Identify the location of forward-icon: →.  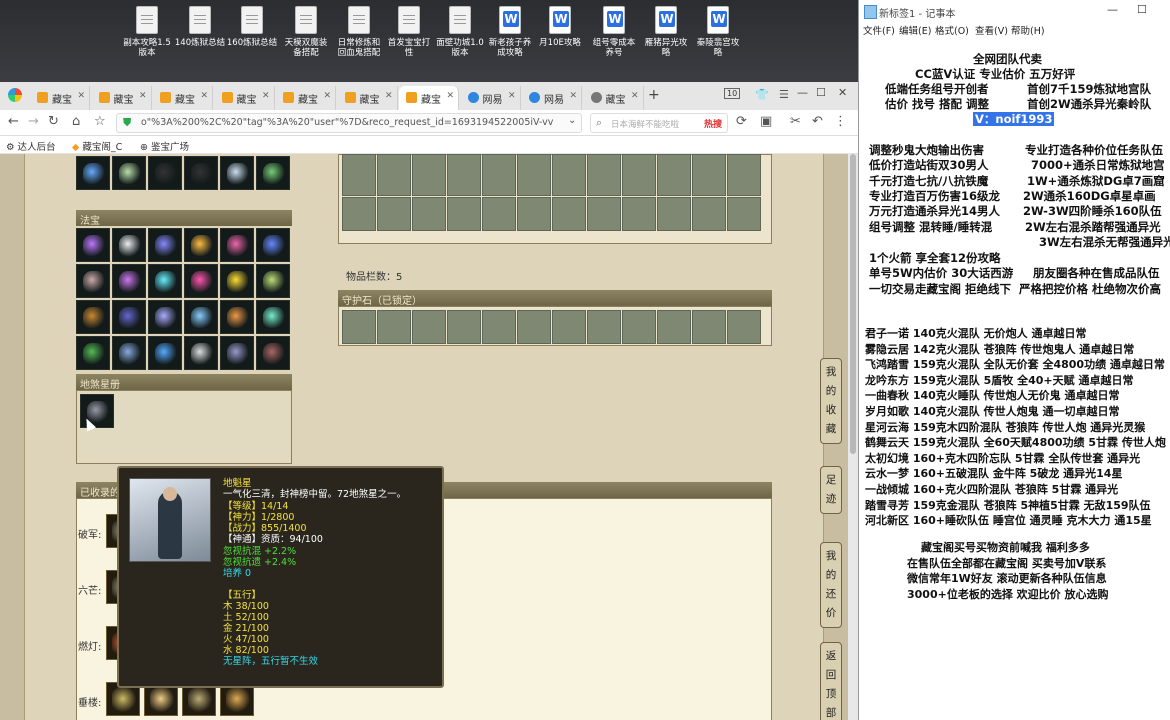
(33, 121).